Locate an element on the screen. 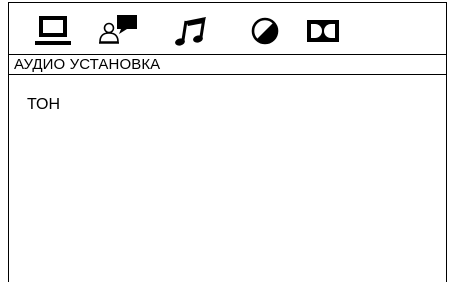  menu-list: ТОН is located at coordinates (43, 105).